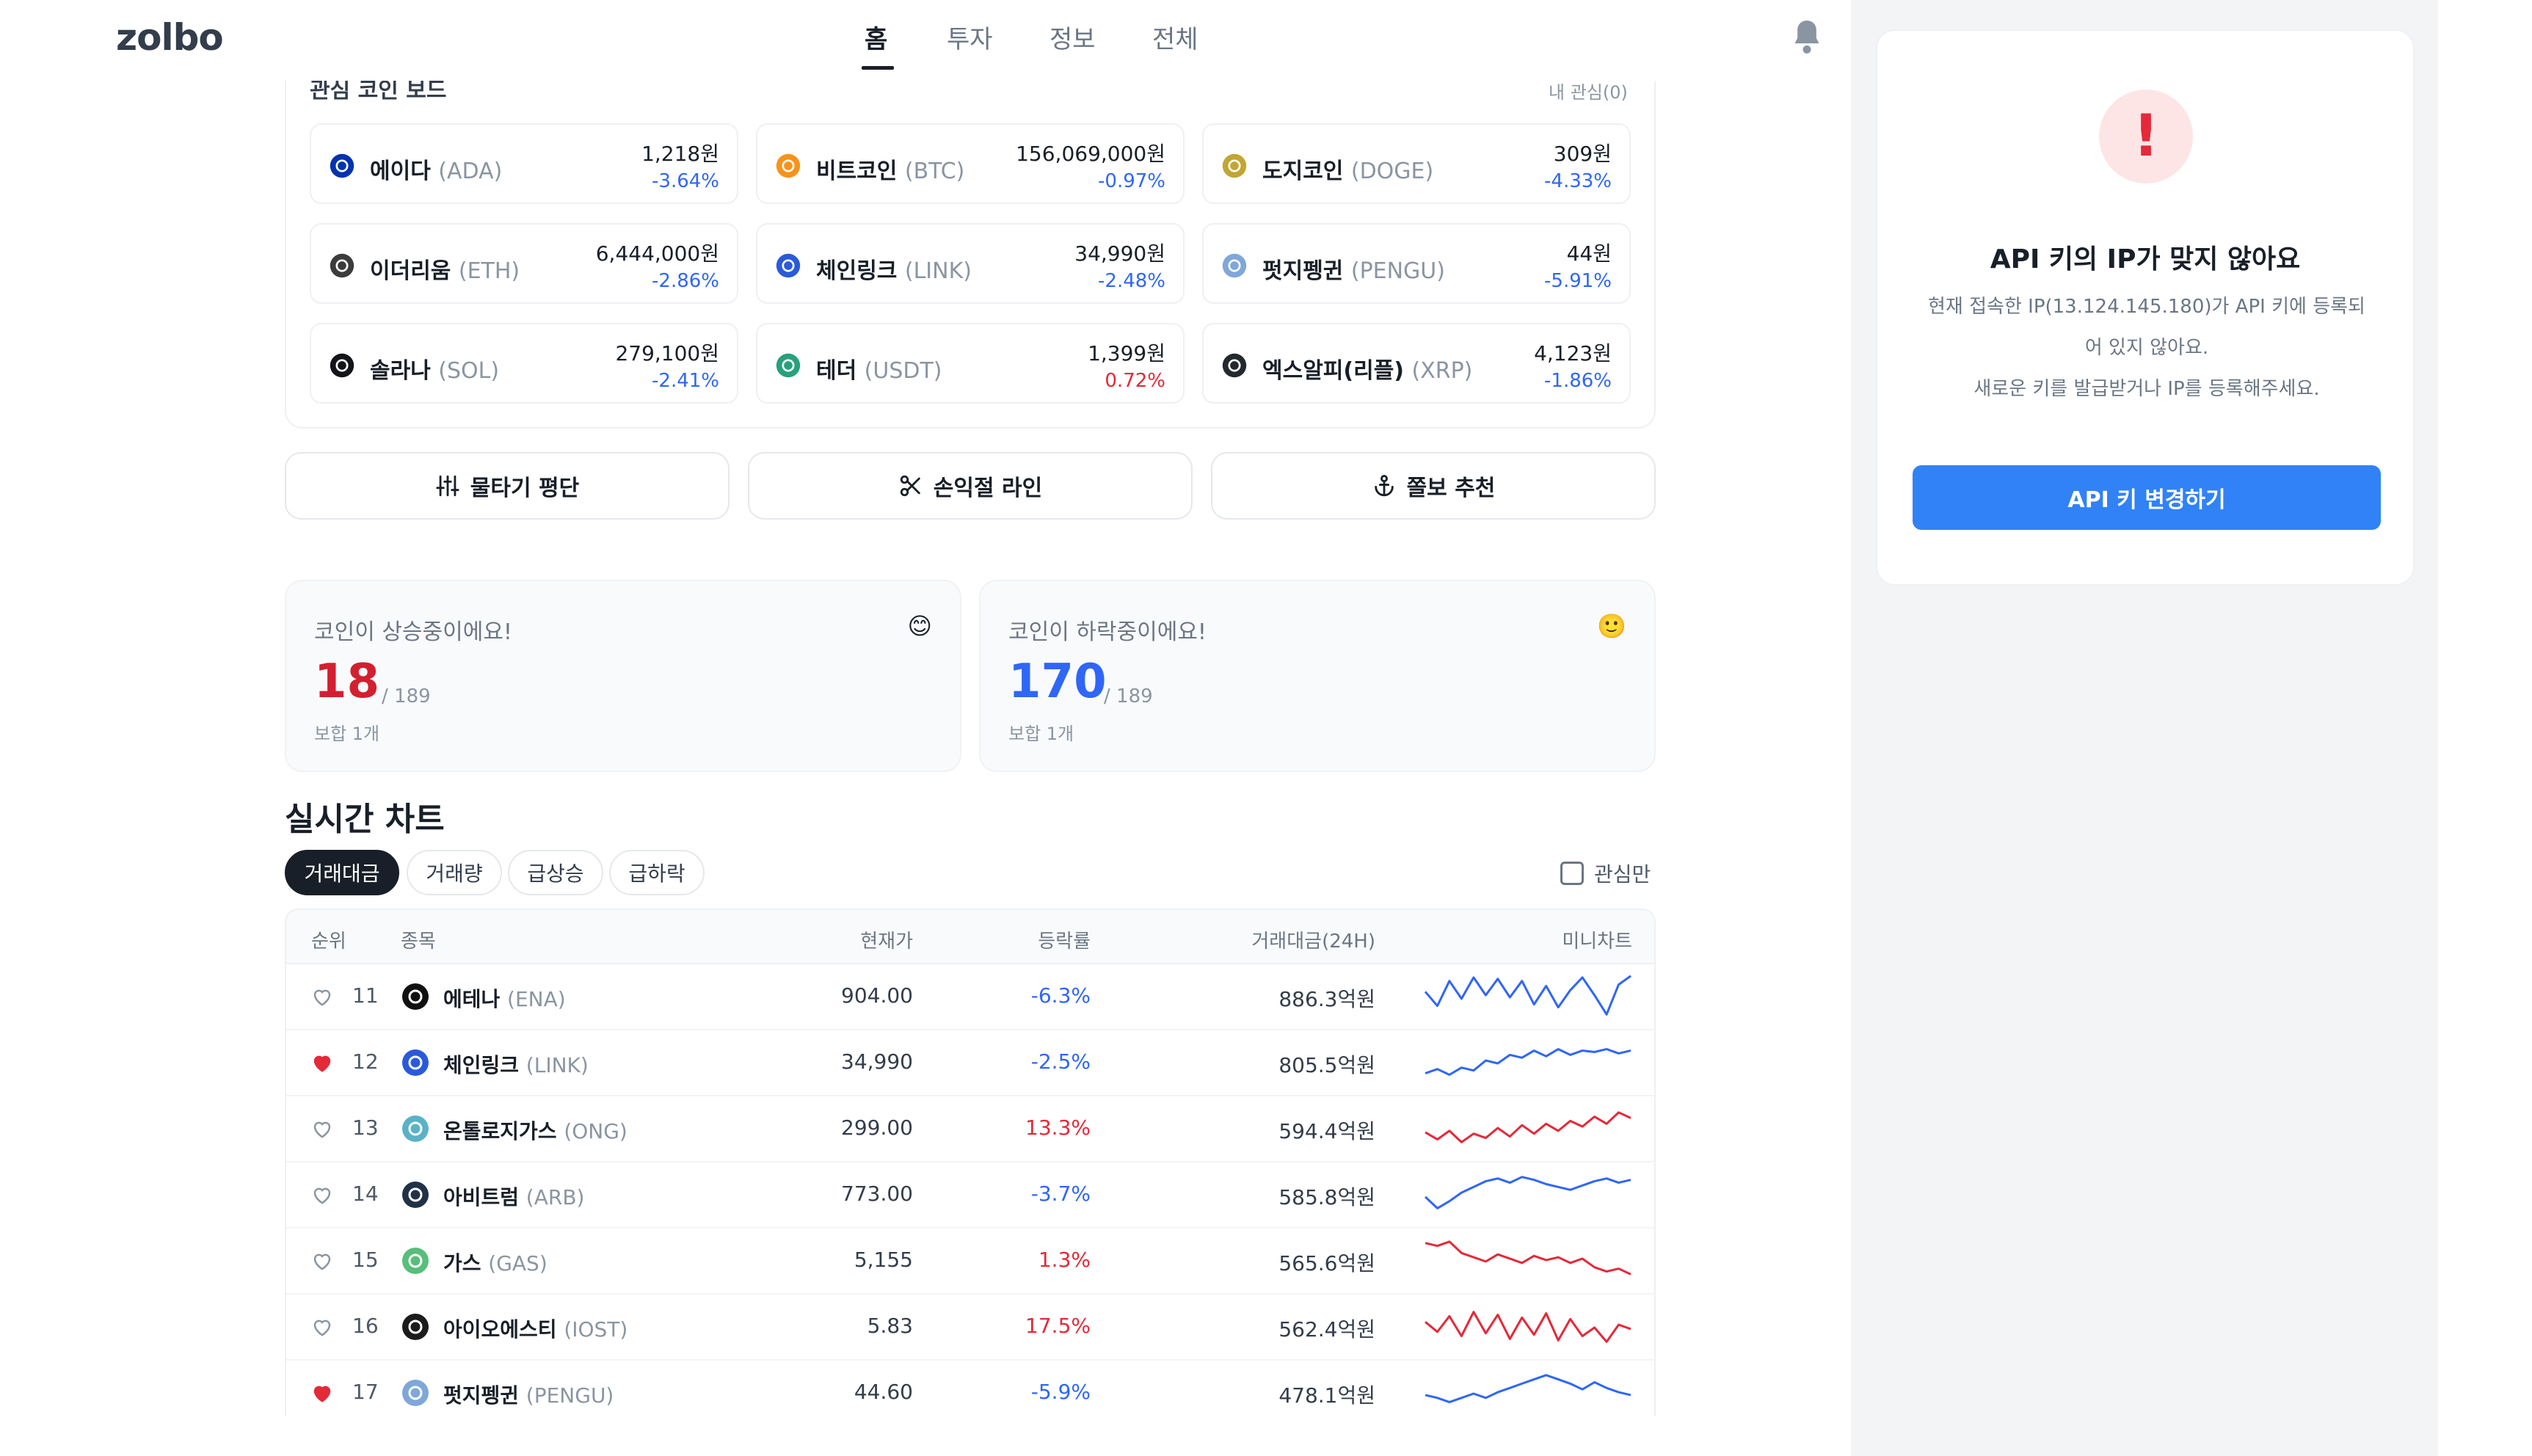  Describe the element at coordinates (328, 940) in the screenshot. I see `col-rank: 순위` at that location.